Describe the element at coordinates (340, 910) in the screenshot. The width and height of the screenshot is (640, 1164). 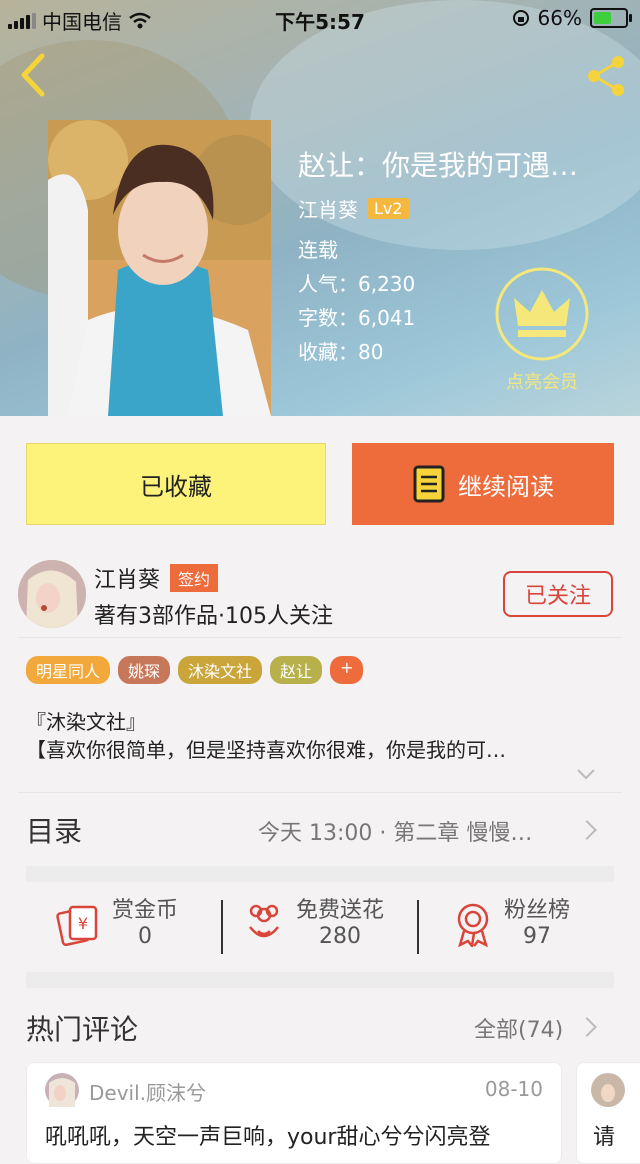
I see `flowers-label: 免费送花` at that location.